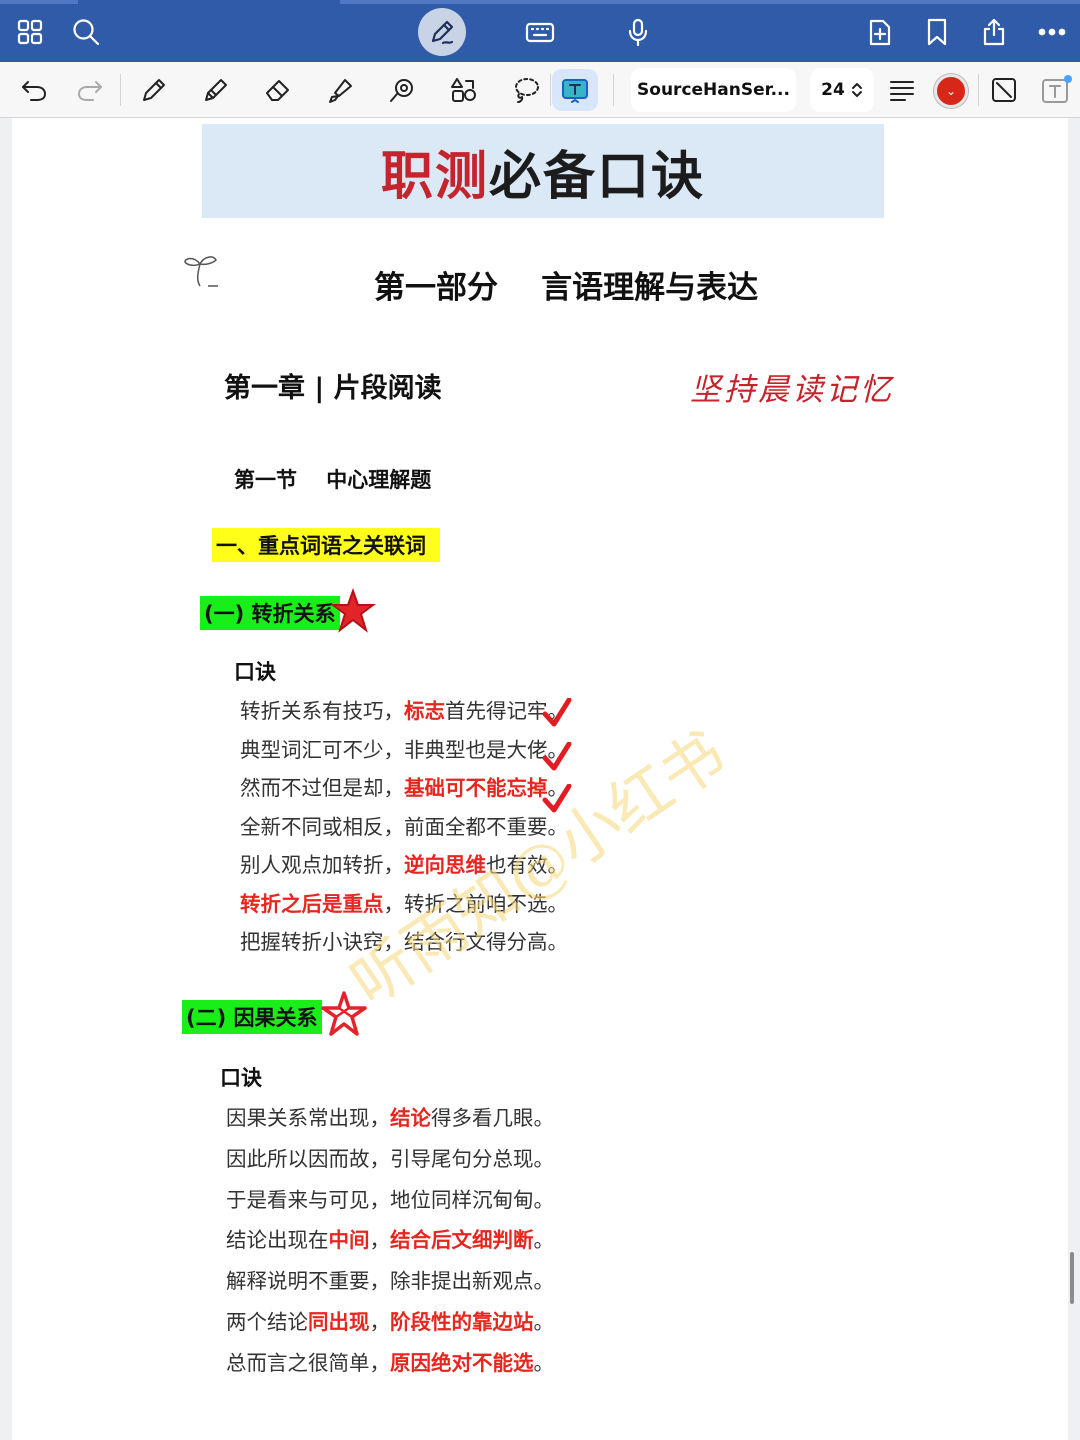 Image resolution: width=1080 pixels, height=1440 pixels. I want to click on line-text: 因此所以因而故，引导尾句分总现。, so click(390, 1158).